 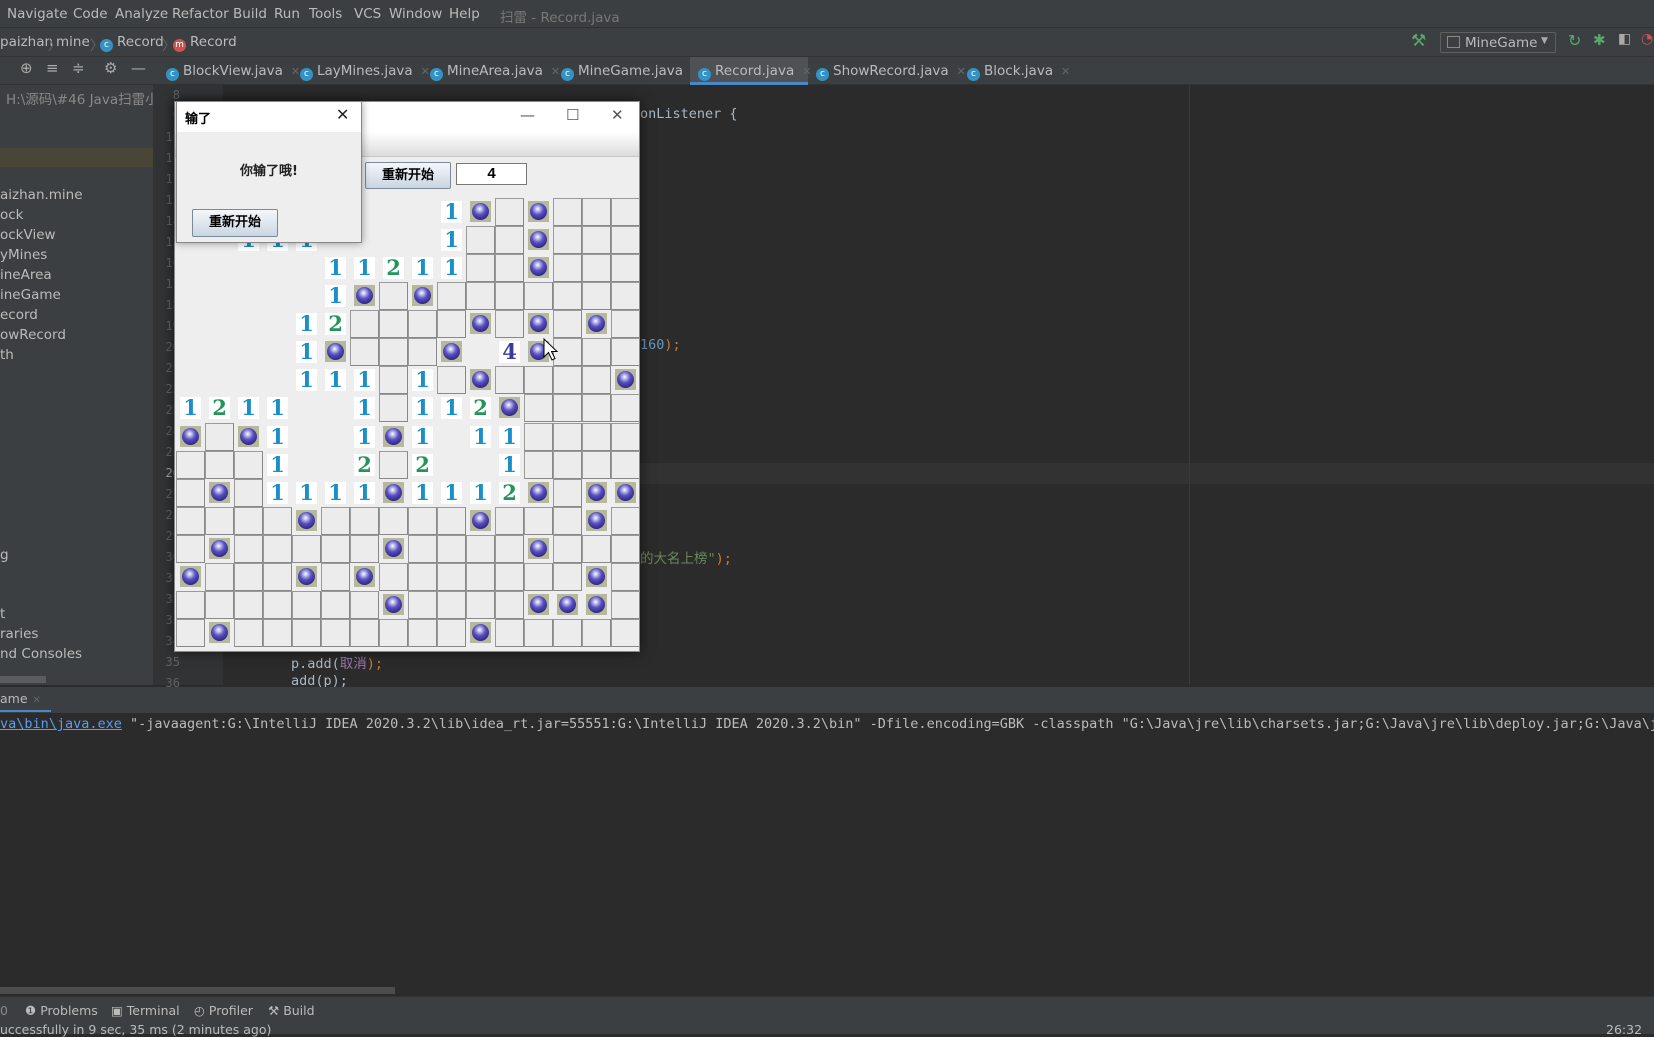 I want to click on horizontal-scrollbar, so click(x=23, y=679).